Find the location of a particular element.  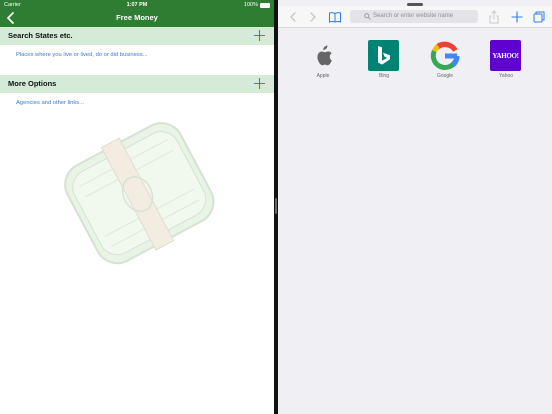

page-title: Free Money is located at coordinates (137, 17).